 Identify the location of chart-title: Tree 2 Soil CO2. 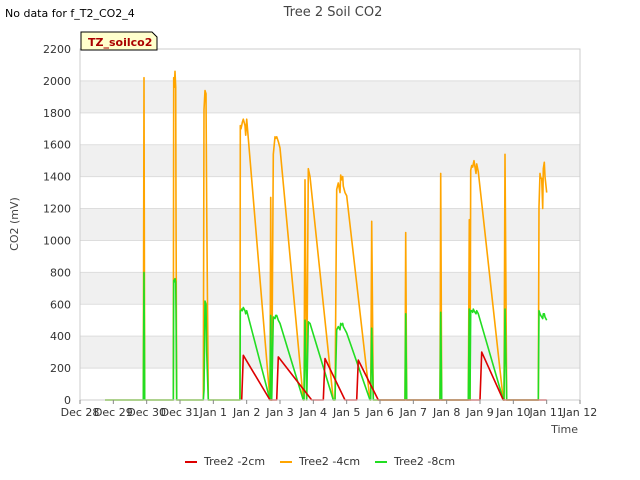
(333, 12).